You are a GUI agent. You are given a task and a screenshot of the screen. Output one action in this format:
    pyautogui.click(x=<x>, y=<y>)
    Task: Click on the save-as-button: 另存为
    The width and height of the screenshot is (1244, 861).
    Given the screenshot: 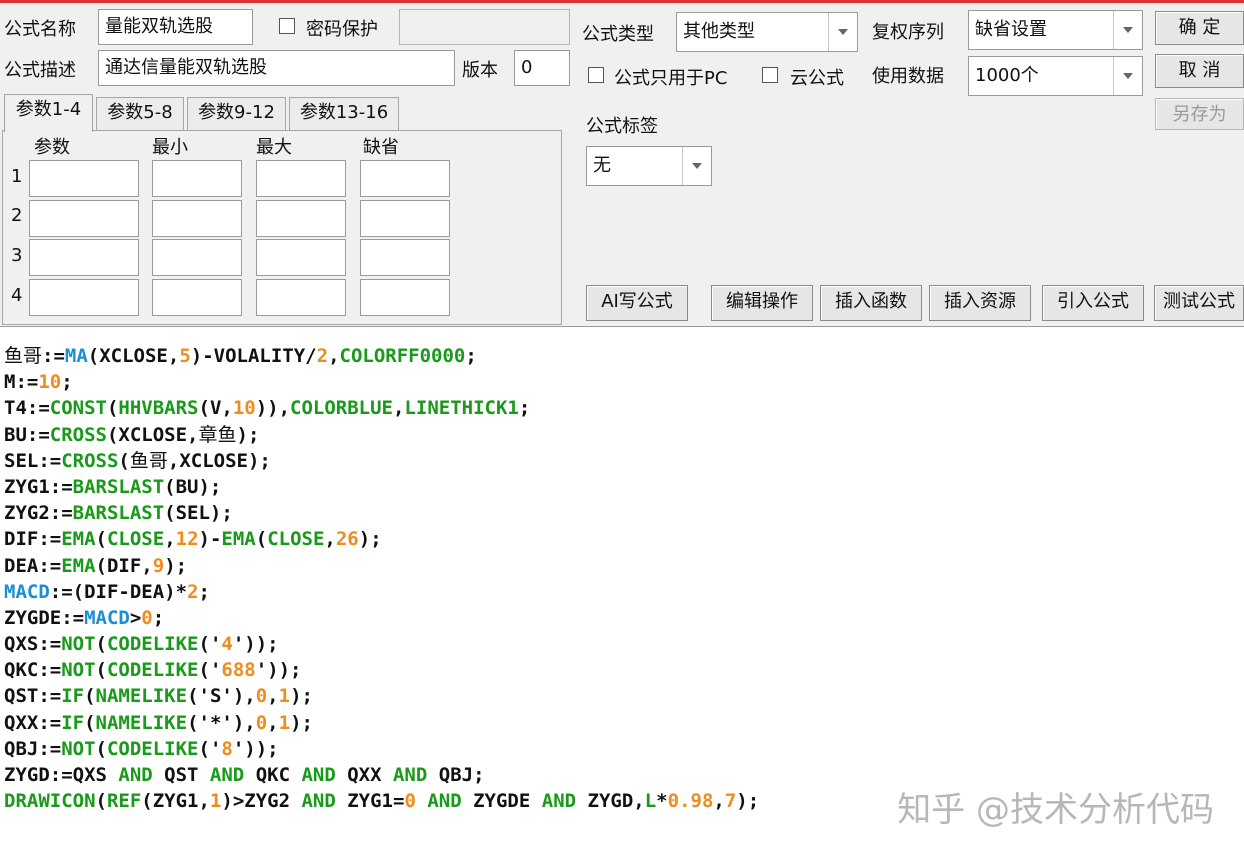 What is the action you would take?
    pyautogui.click(x=1199, y=114)
    